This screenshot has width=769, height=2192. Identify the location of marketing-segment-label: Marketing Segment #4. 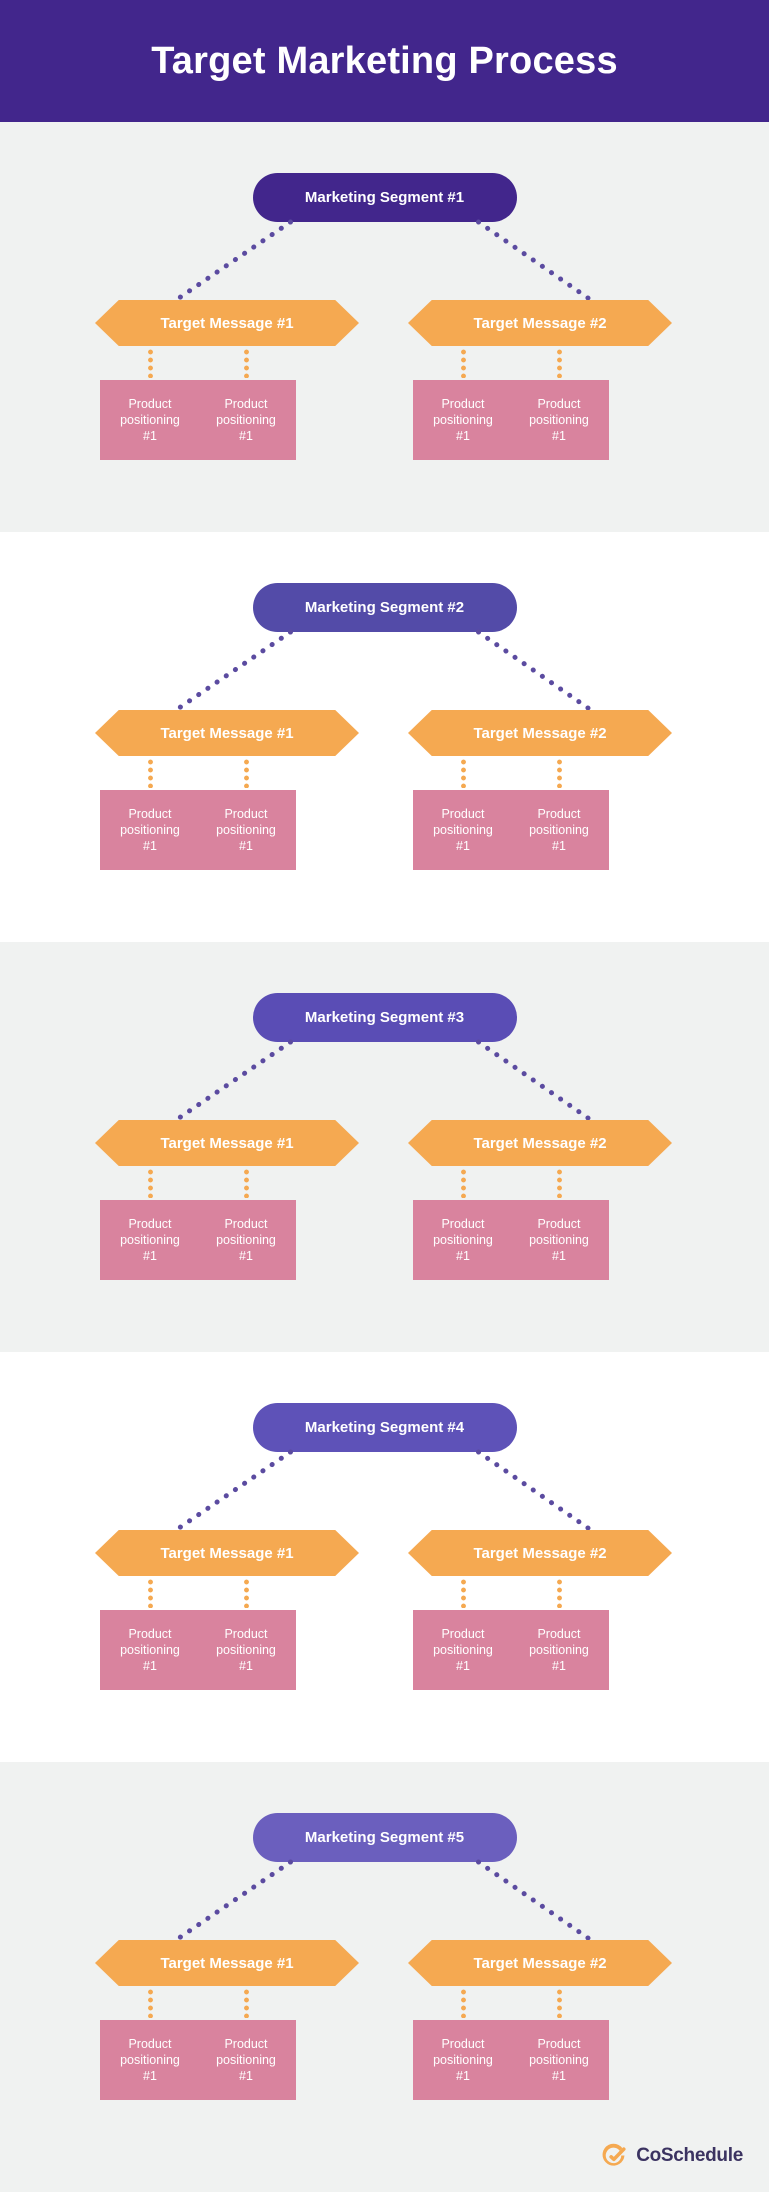
(384, 1427).